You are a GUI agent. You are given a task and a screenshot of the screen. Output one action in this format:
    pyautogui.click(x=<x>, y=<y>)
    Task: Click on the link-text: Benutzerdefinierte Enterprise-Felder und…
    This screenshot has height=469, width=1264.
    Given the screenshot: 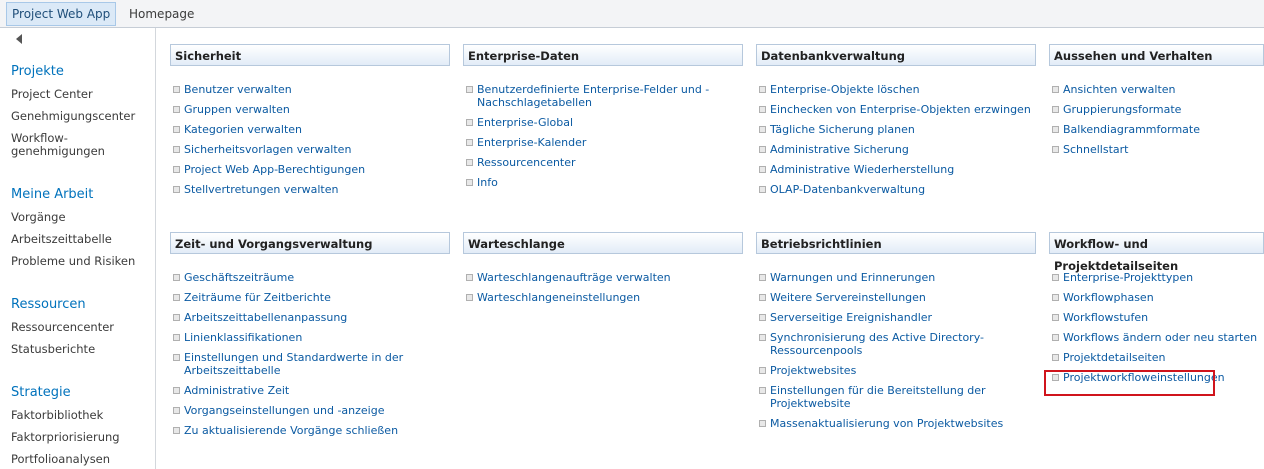 What is the action you would take?
    pyautogui.click(x=593, y=96)
    